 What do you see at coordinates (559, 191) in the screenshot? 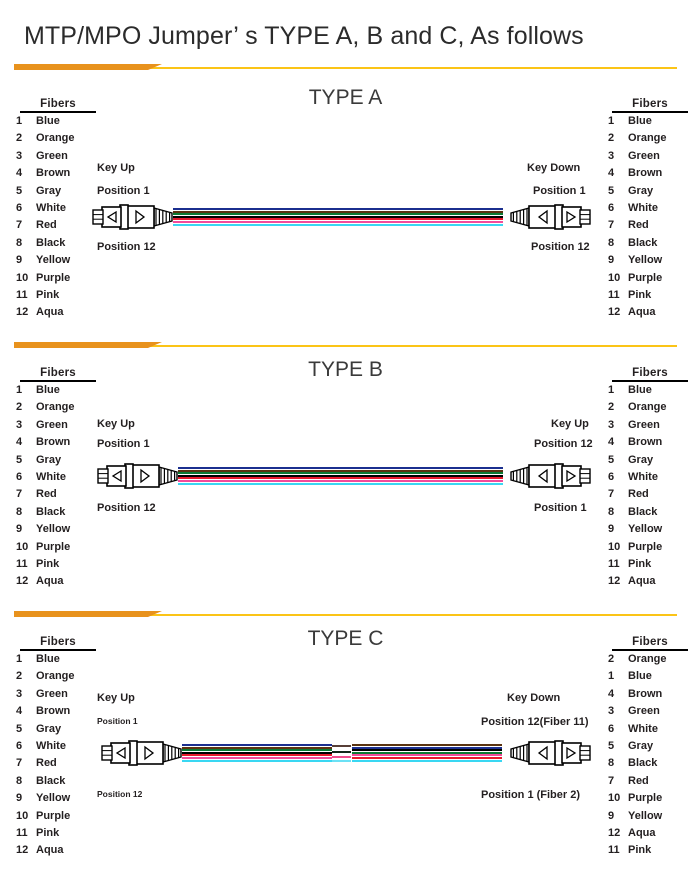
I see `right-top-position: Position 1` at bounding box center [559, 191].